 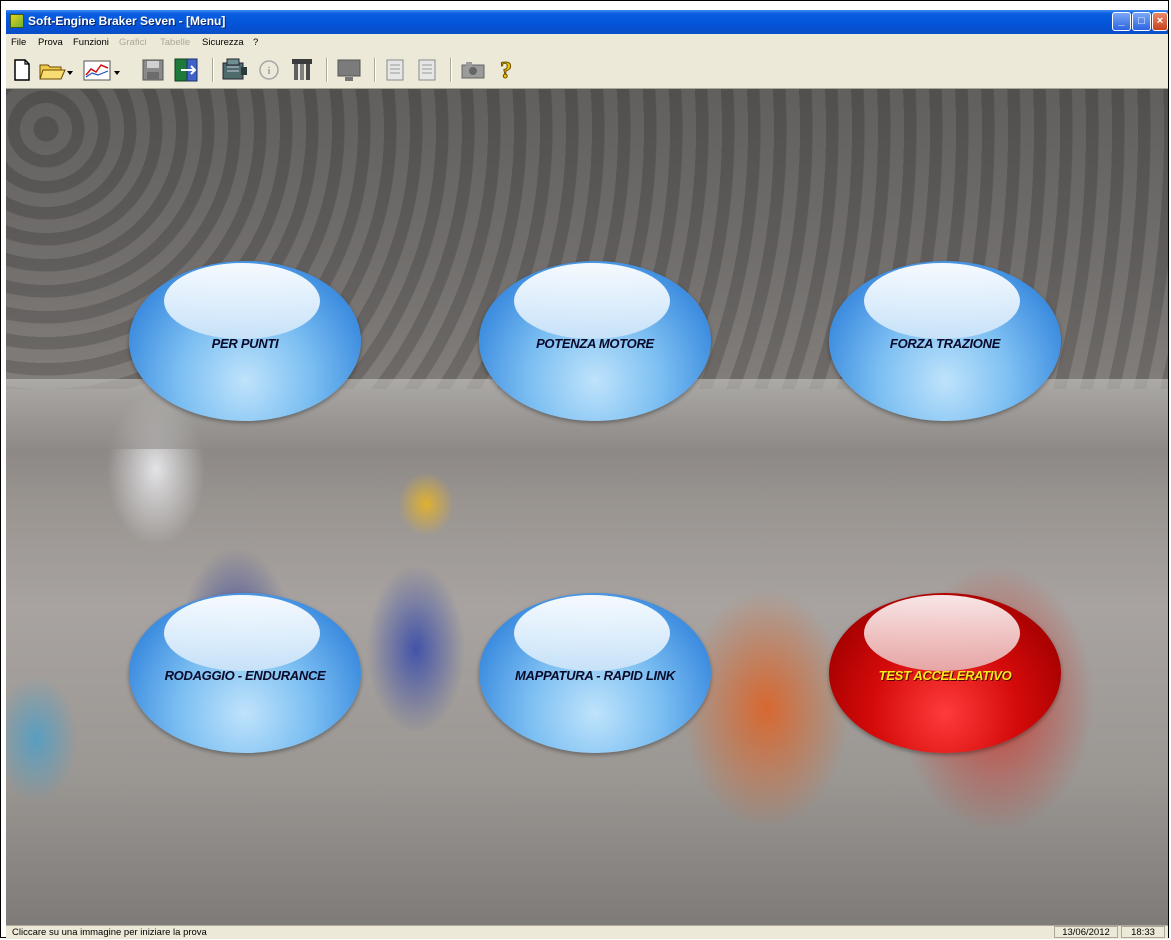 I want to click on status-date: 13/06/2012, so click(x=1086, y=932).